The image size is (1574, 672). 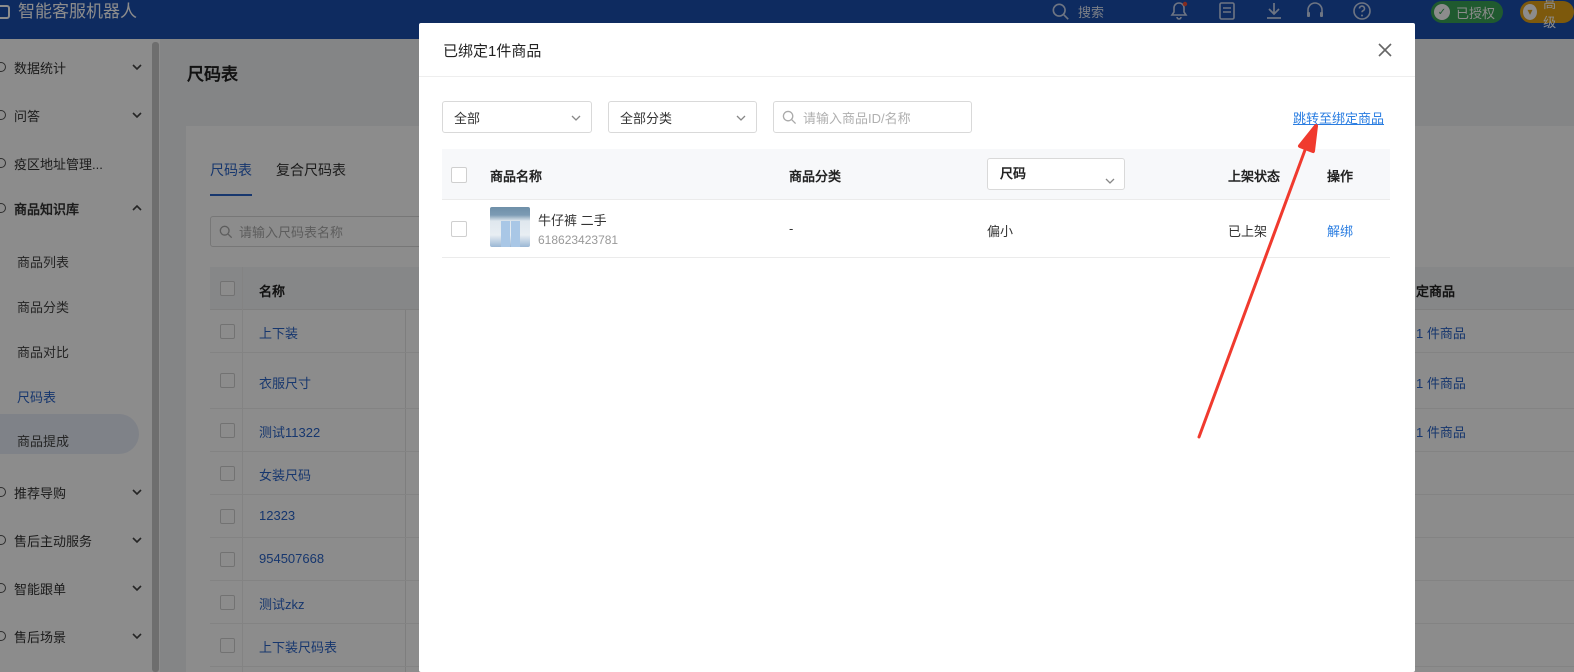 I want to click on category-filter-select: 全部分类, so click(x=682, y=117).